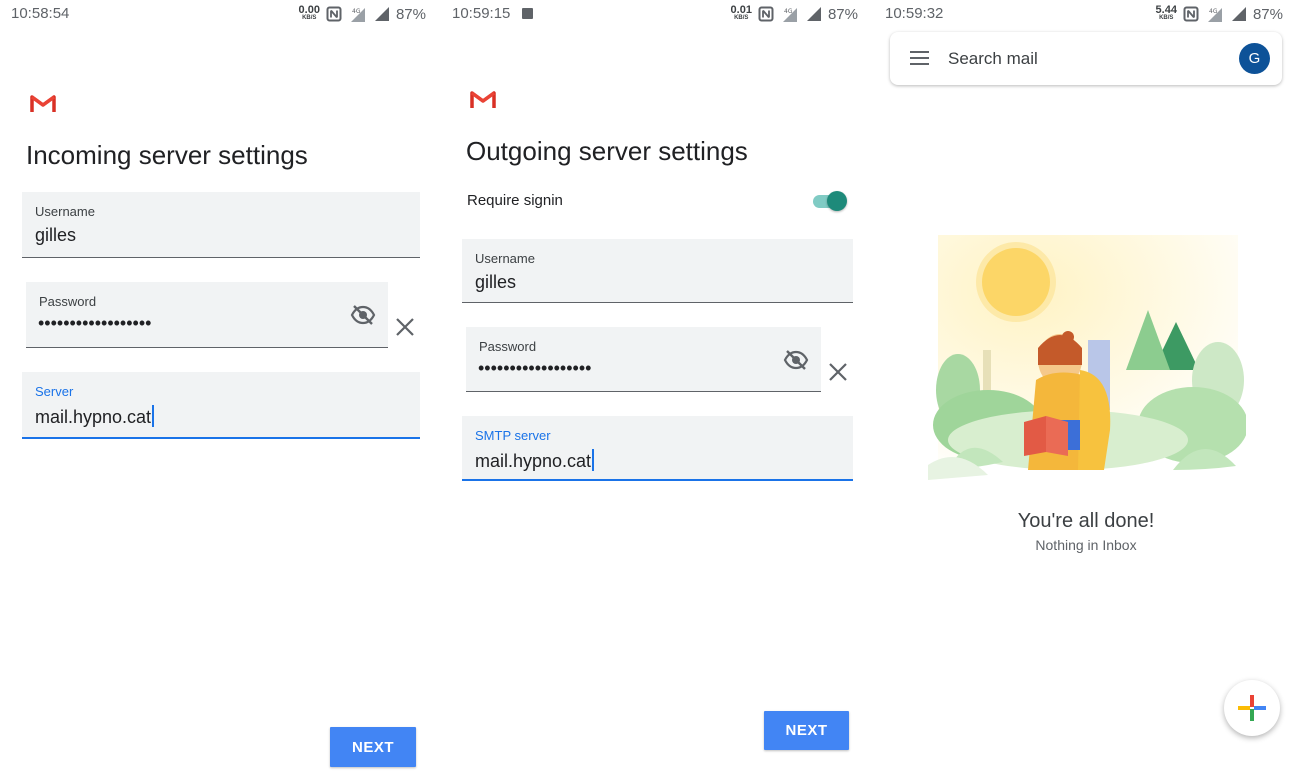 Image resolution: width=1298 pixels, height=784 pixels. I want to click on network-speed: 5.44 KB/S, so click(1166, 13).